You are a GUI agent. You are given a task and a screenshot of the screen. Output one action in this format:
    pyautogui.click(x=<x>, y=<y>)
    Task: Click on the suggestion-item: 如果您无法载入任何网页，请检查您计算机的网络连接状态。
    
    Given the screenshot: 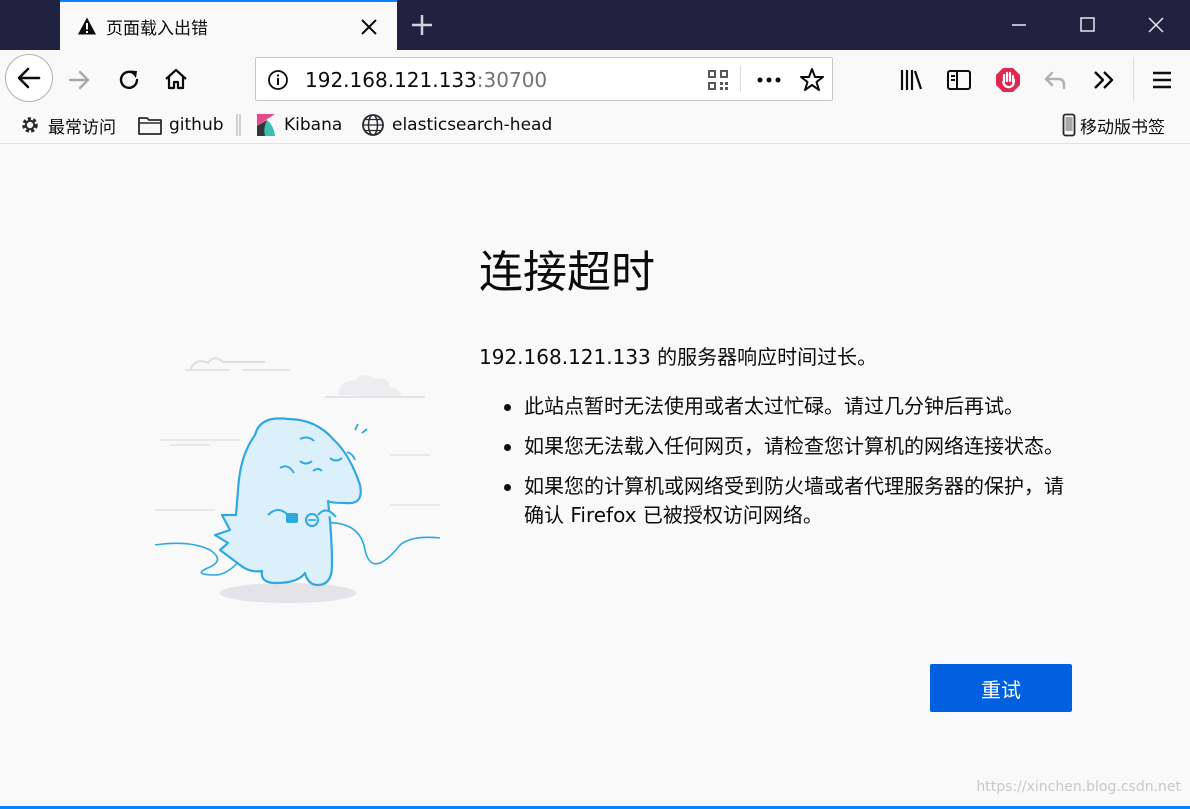 What is the action you would take?
    pyautogui.click(x=779, y=446)
    